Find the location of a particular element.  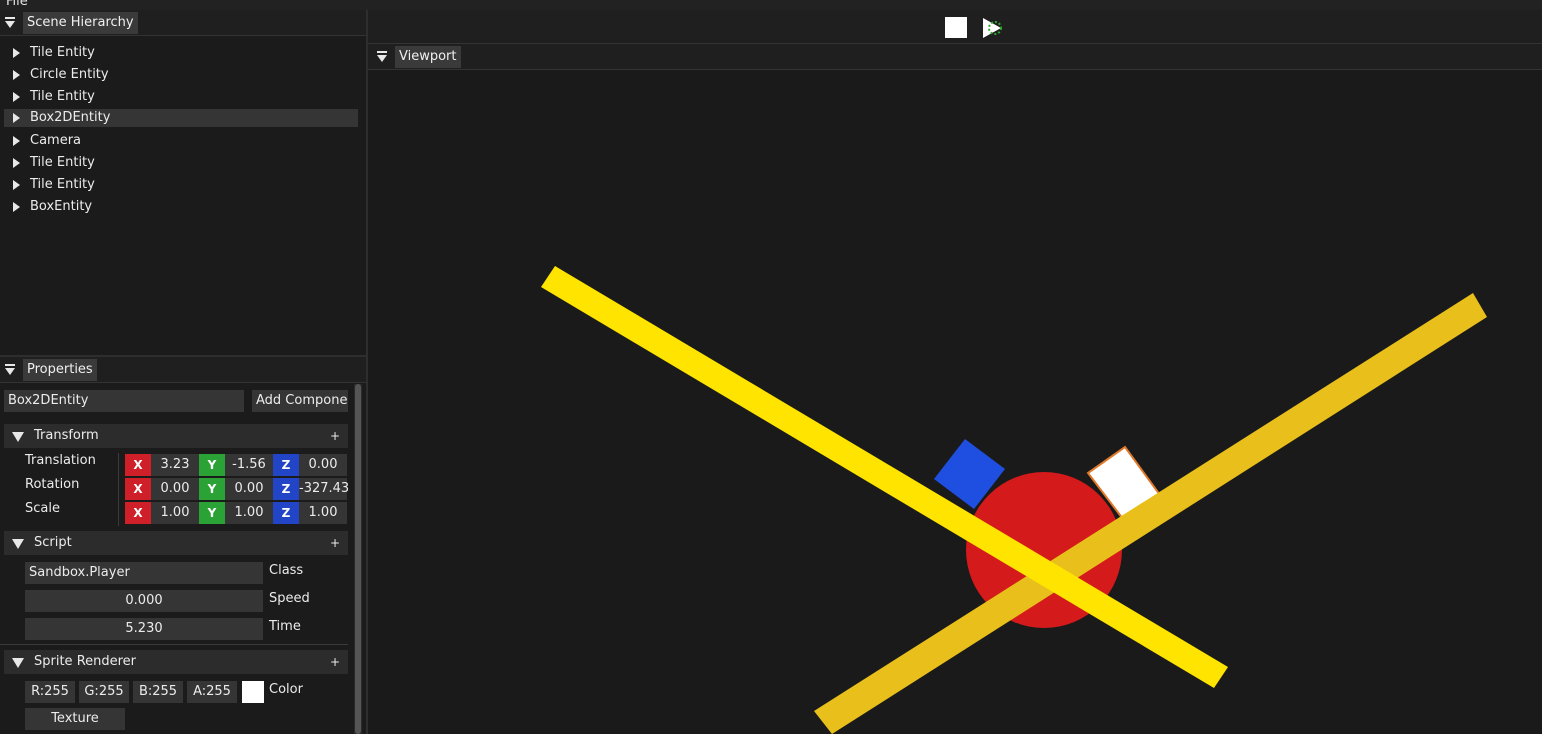

section-divider is located at coordinates (174, 644).